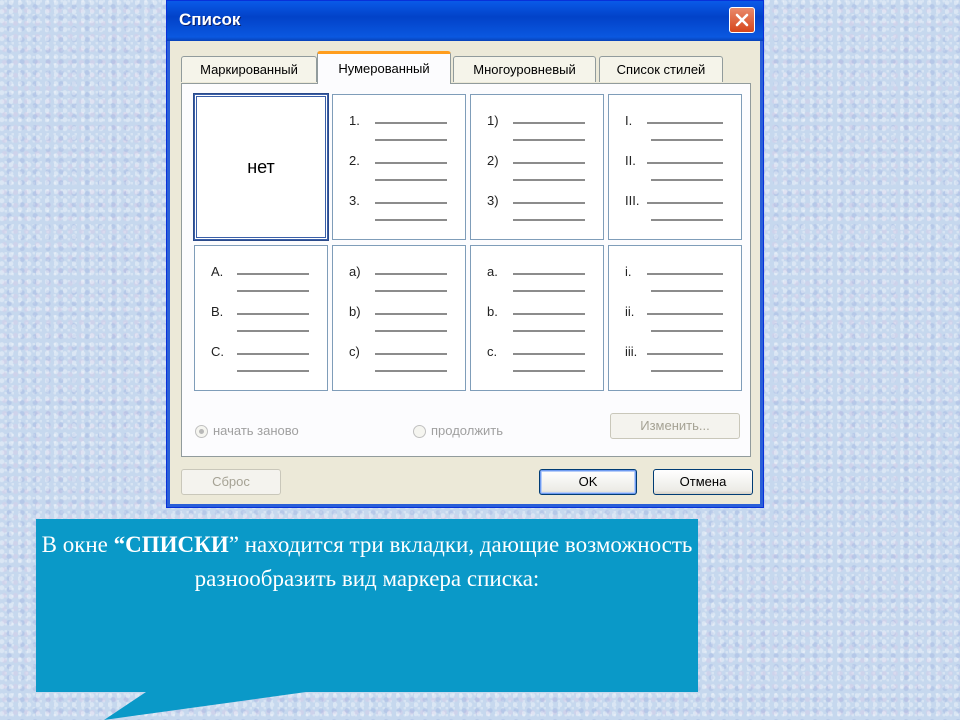 The image size is (960, 720). Describe the element at coordinates (355, 271) in the screenshot. I see `style-marker: a)` at that location.